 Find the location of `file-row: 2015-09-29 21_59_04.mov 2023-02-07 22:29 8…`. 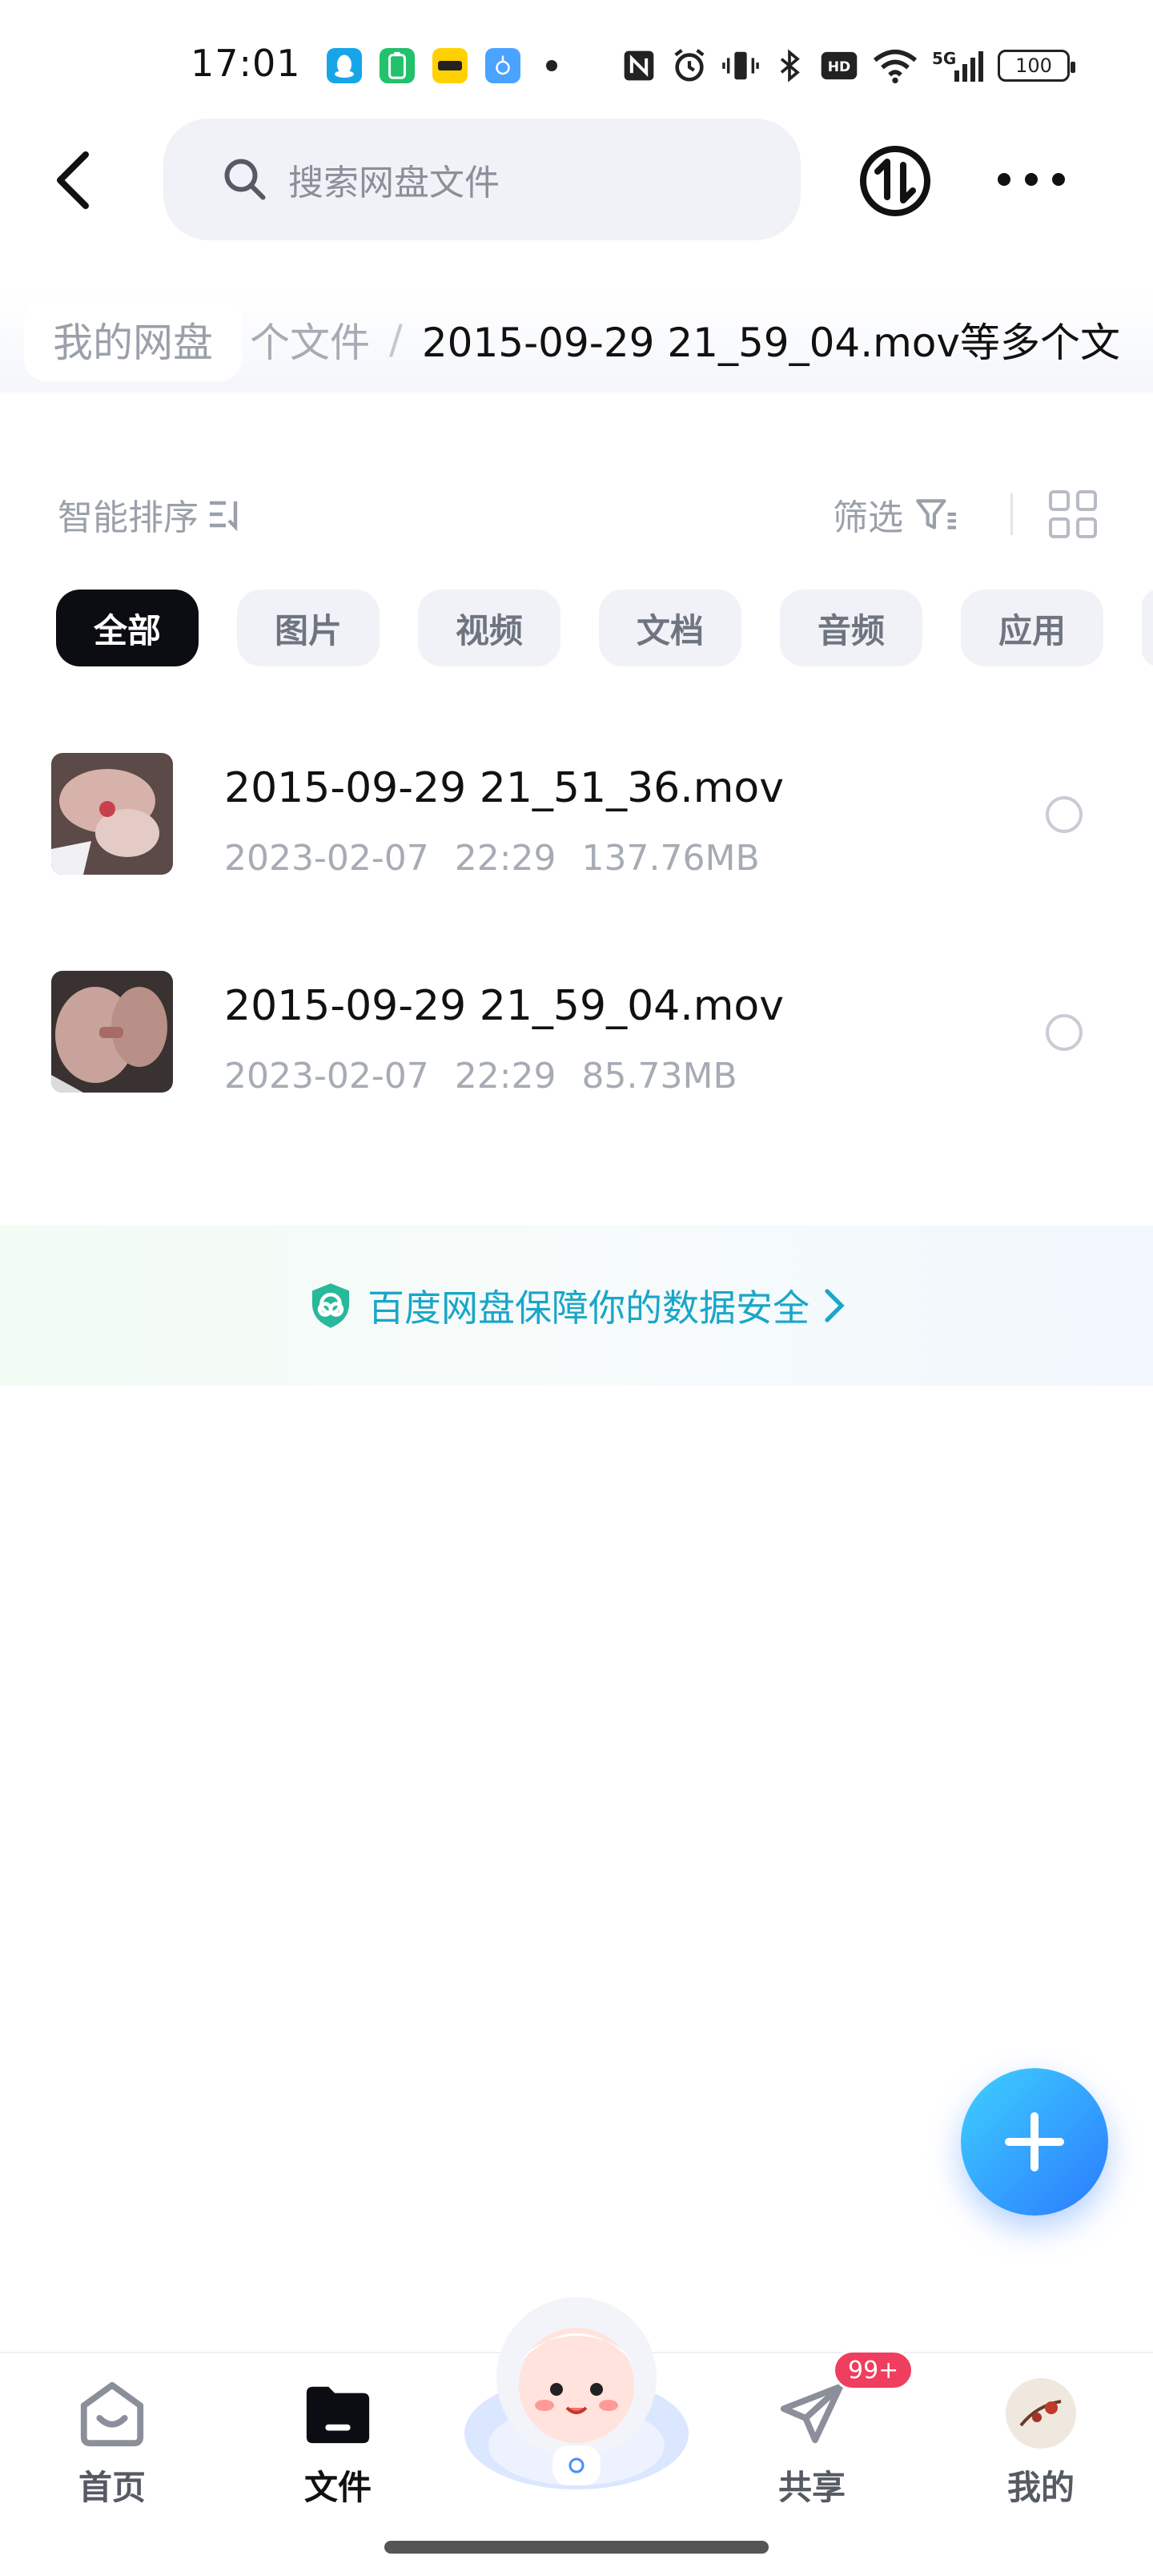

file-row: 2015-09-29 21_59_04.mov 2023-02-07 22:29 8… is located at coordinates (576, 1040).